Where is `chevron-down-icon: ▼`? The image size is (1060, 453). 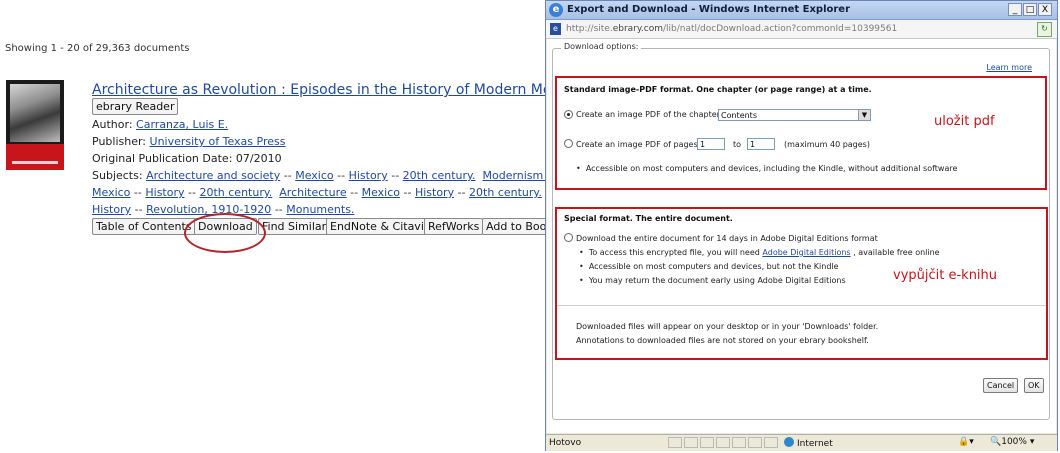
chevron-down-icon: ▼ is located at coordinates (864, 115).